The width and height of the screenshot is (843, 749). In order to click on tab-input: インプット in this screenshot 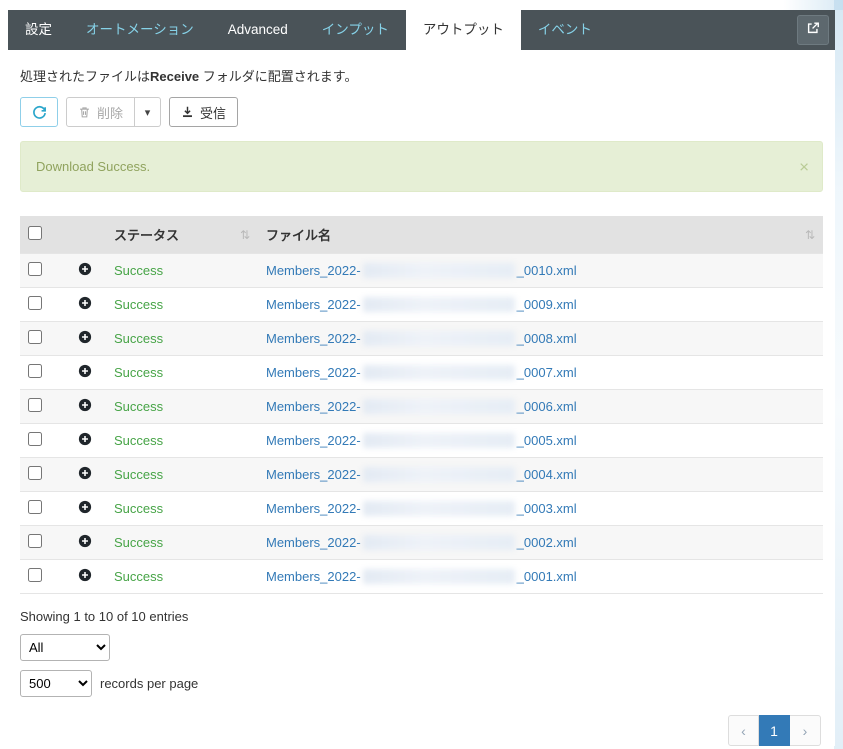, I will do `click(355, 30)`.